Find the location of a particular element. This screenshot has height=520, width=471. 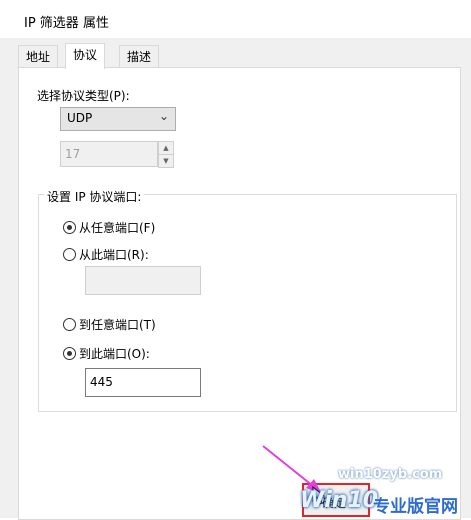

watermark-url: win10zyb.com is located at coordinates (390, 474).